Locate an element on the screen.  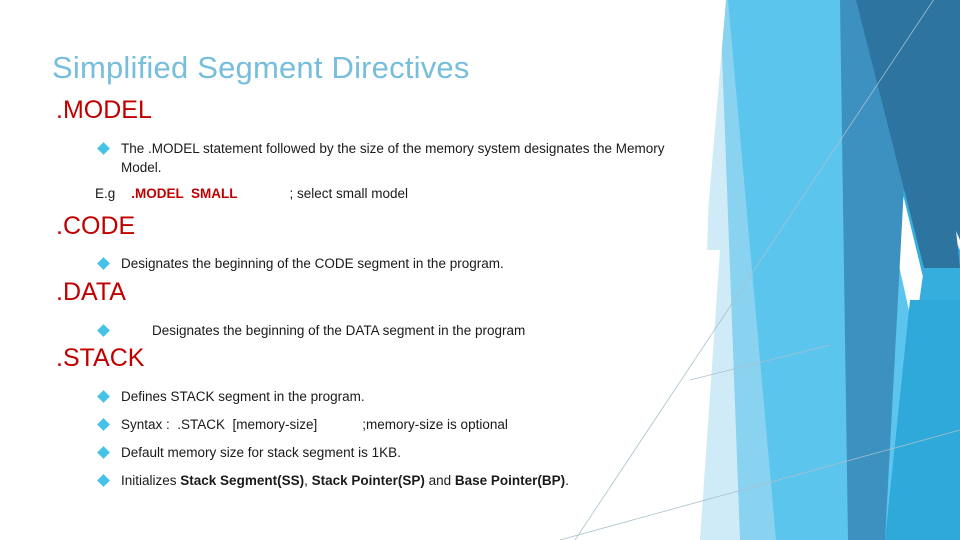
example-label: E.g is located at coordinates (105, 193).